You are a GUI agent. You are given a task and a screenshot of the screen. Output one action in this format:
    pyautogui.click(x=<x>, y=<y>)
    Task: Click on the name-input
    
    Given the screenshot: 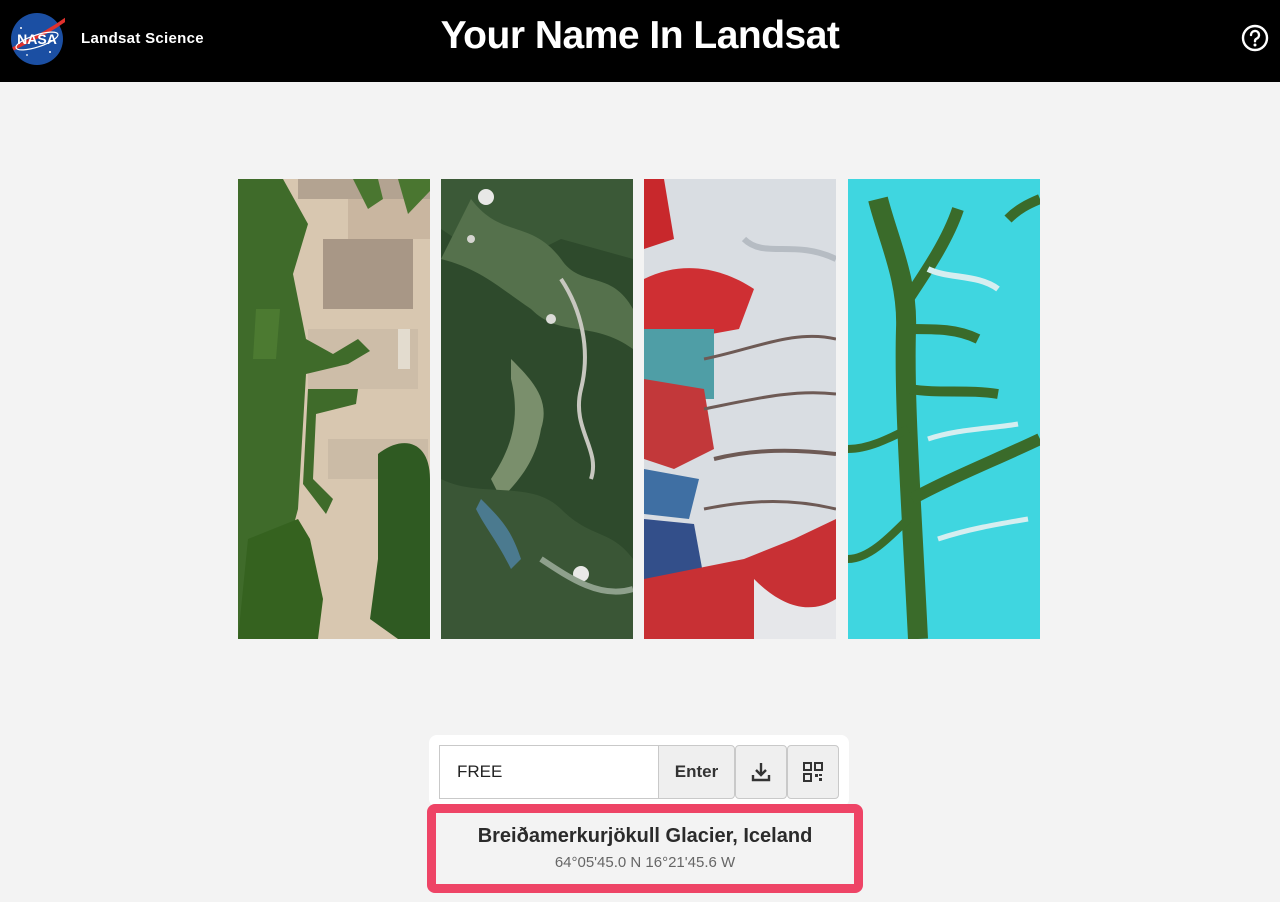 What is the action you would take?
    pyautogui.click(x=549, y=772)
    